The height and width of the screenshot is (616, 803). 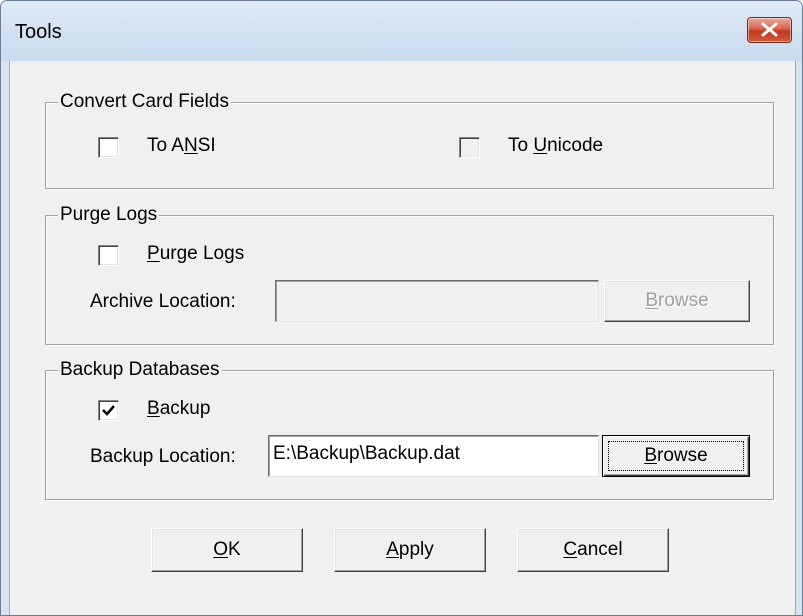 What do you see at coordinates (593, 550) in the screenshot?
I see `cancel-button: Cancel` at bounding box center [593, 550].